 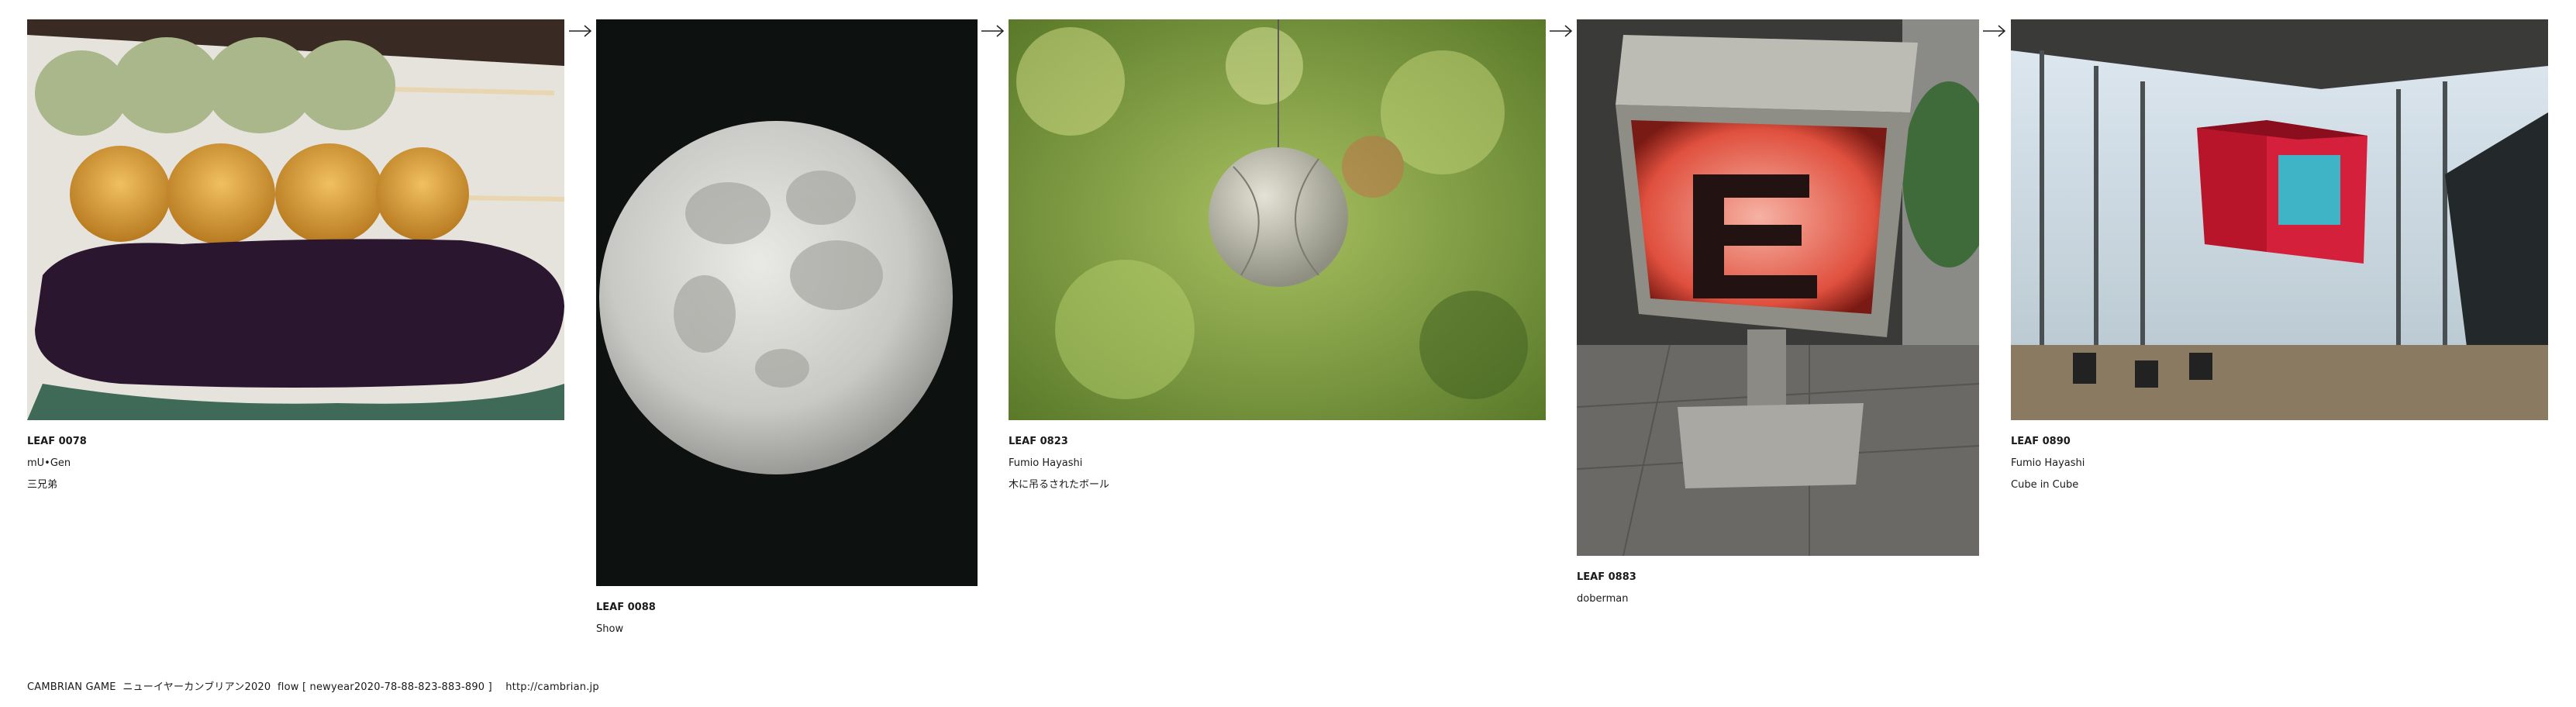 I want to click on leaf-title: Show, so click(x=610, y=629).